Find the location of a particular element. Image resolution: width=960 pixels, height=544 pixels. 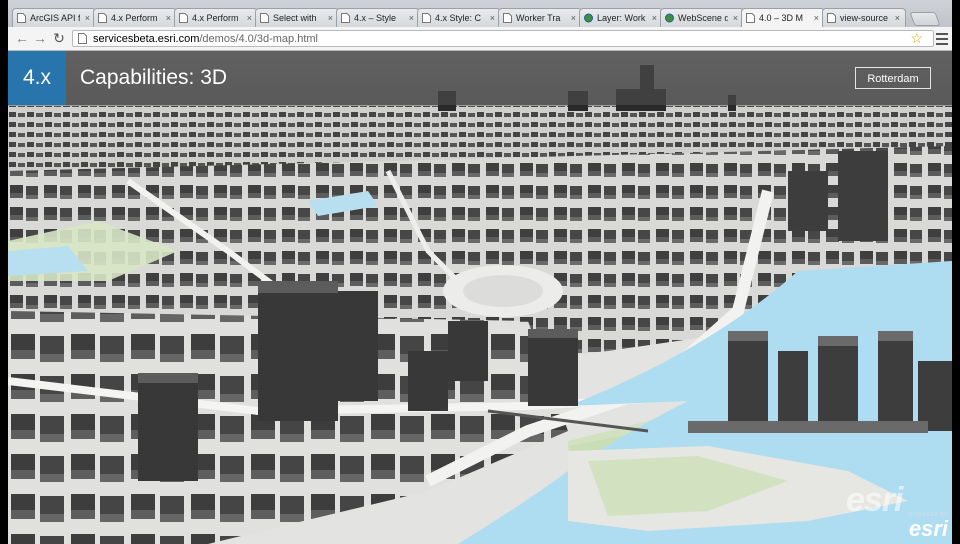

tab-label: 4.x Style: C is located at coordinates (458, 18).